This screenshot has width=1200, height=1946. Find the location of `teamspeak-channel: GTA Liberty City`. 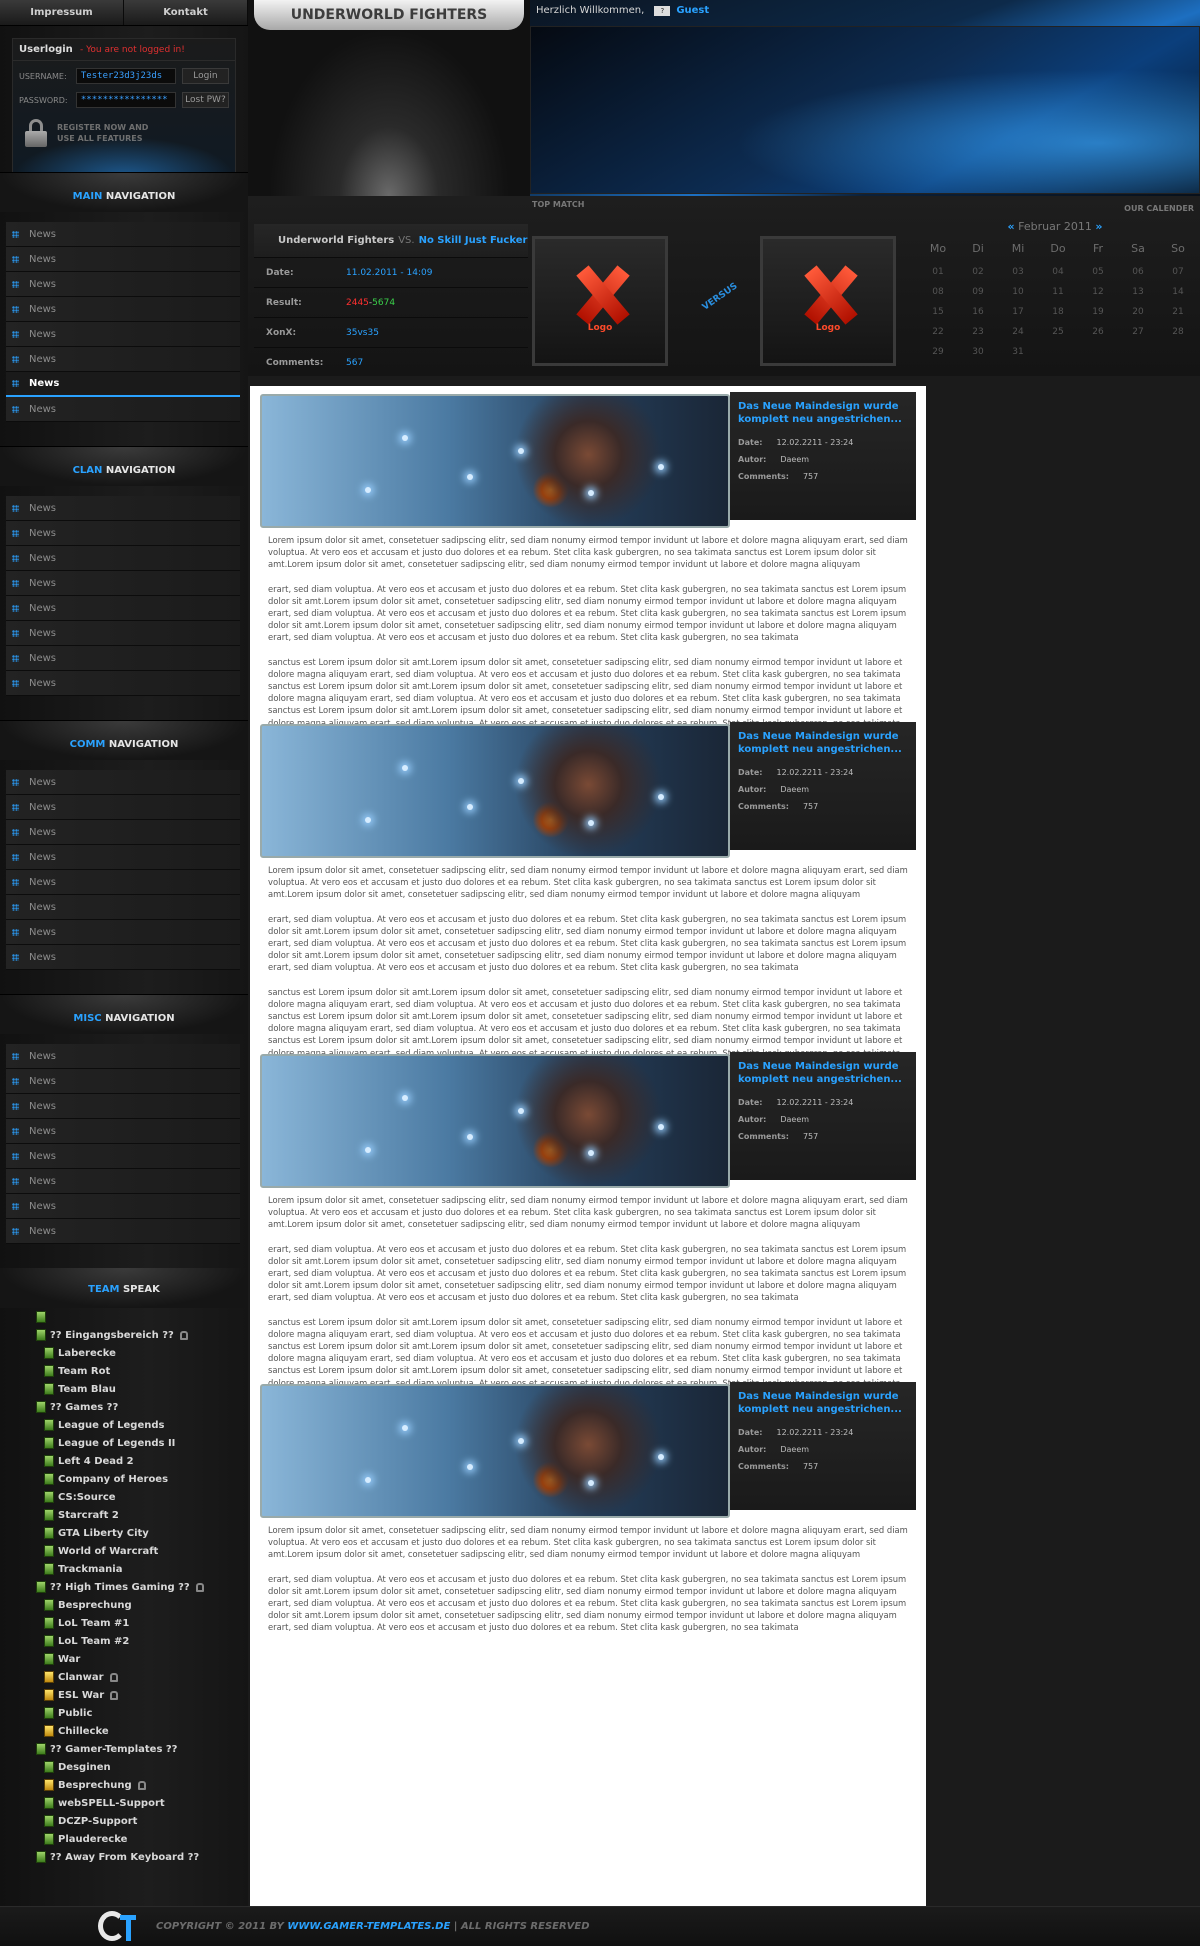

teamspeak-channel: GTA Liberty City is located at coordinates (146, 1533).